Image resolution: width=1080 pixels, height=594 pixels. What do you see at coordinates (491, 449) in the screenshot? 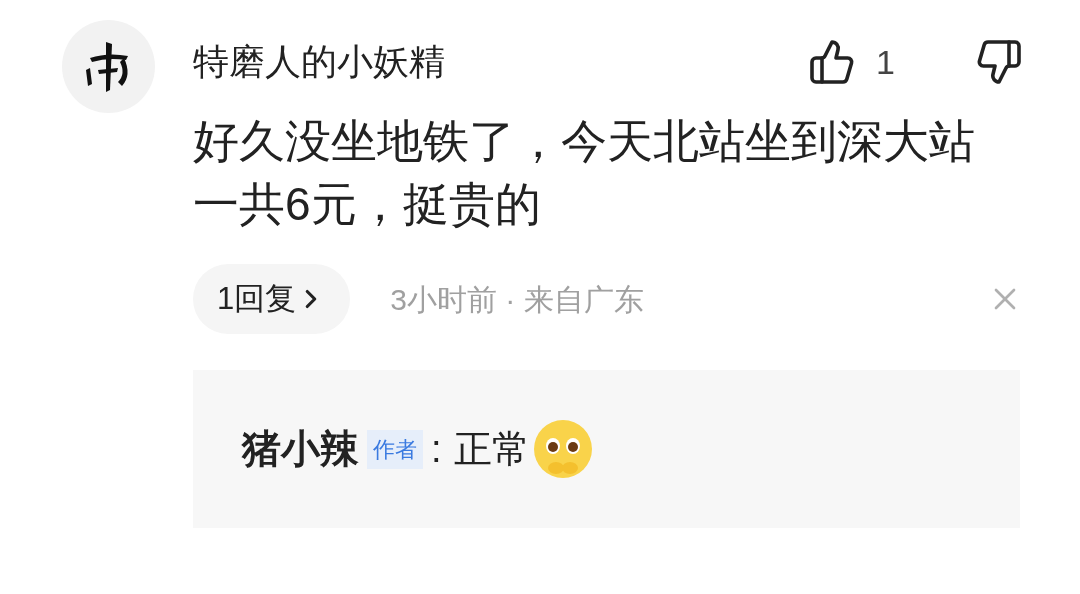
I see `reply-text: 正常` at bounding box center [491, 449].